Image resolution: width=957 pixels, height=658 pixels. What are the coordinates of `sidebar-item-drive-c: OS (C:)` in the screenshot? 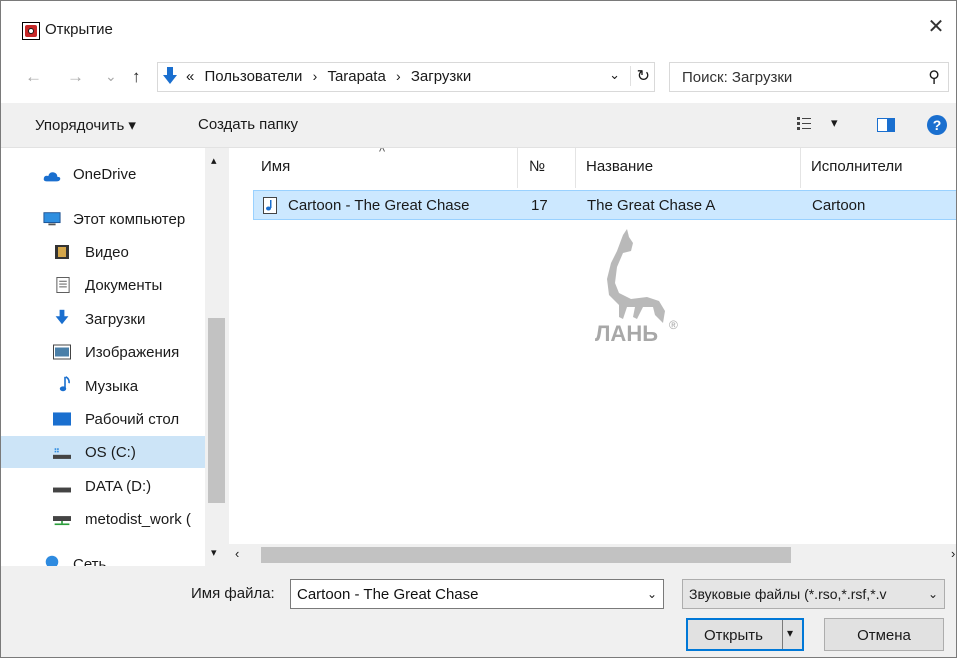 It's located at (103, 452).